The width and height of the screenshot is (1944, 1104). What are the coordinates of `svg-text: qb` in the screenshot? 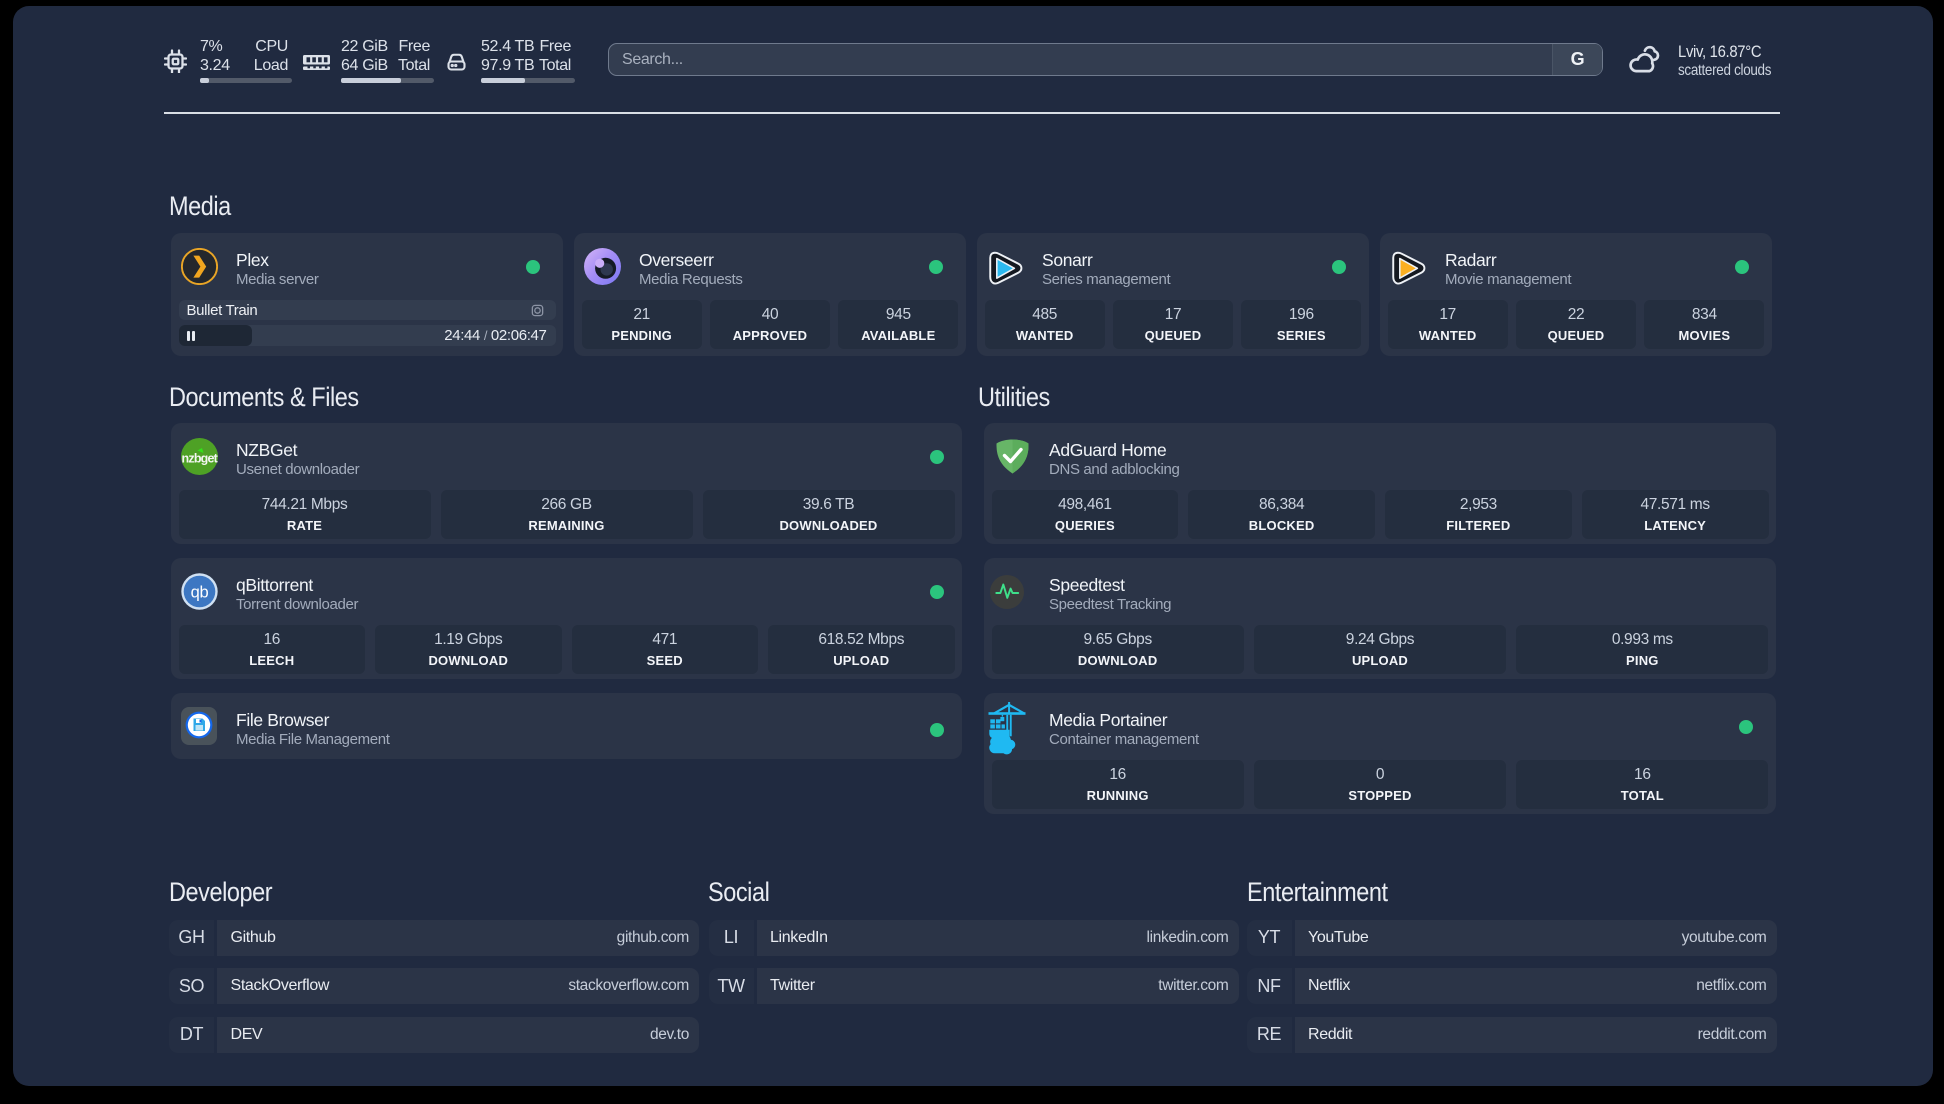 It's located at (200, 593).